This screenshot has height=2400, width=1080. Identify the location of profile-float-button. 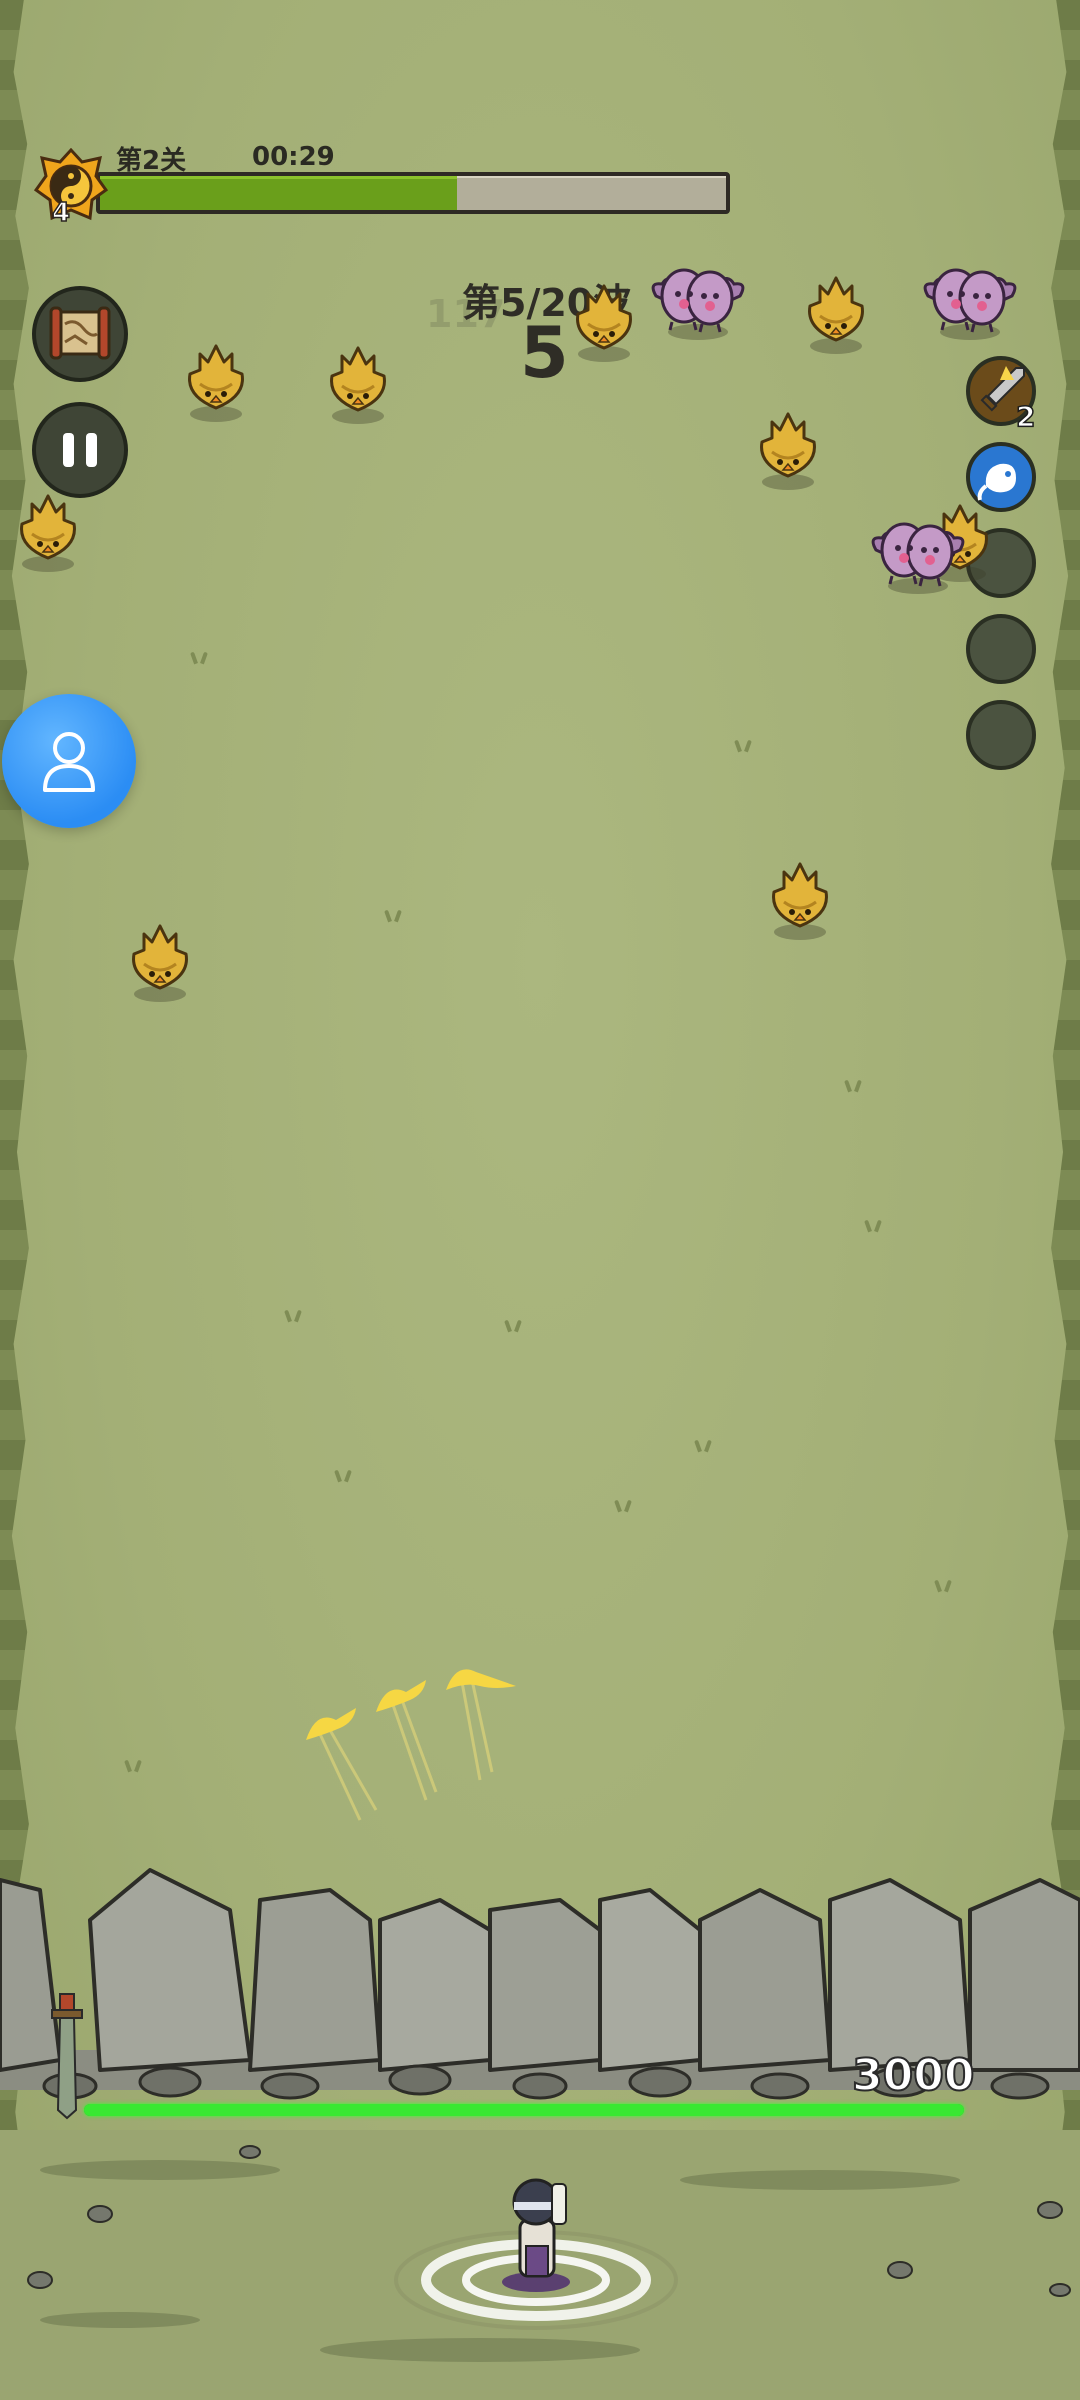
(69, 761).